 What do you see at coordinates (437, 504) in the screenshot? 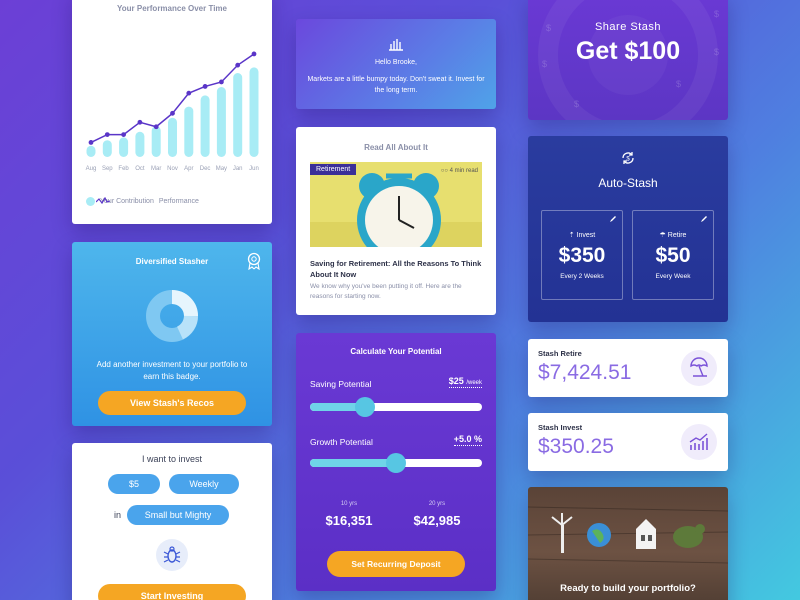
I see `term-2-label: 20 yrs` at bounding box center [437, 504].